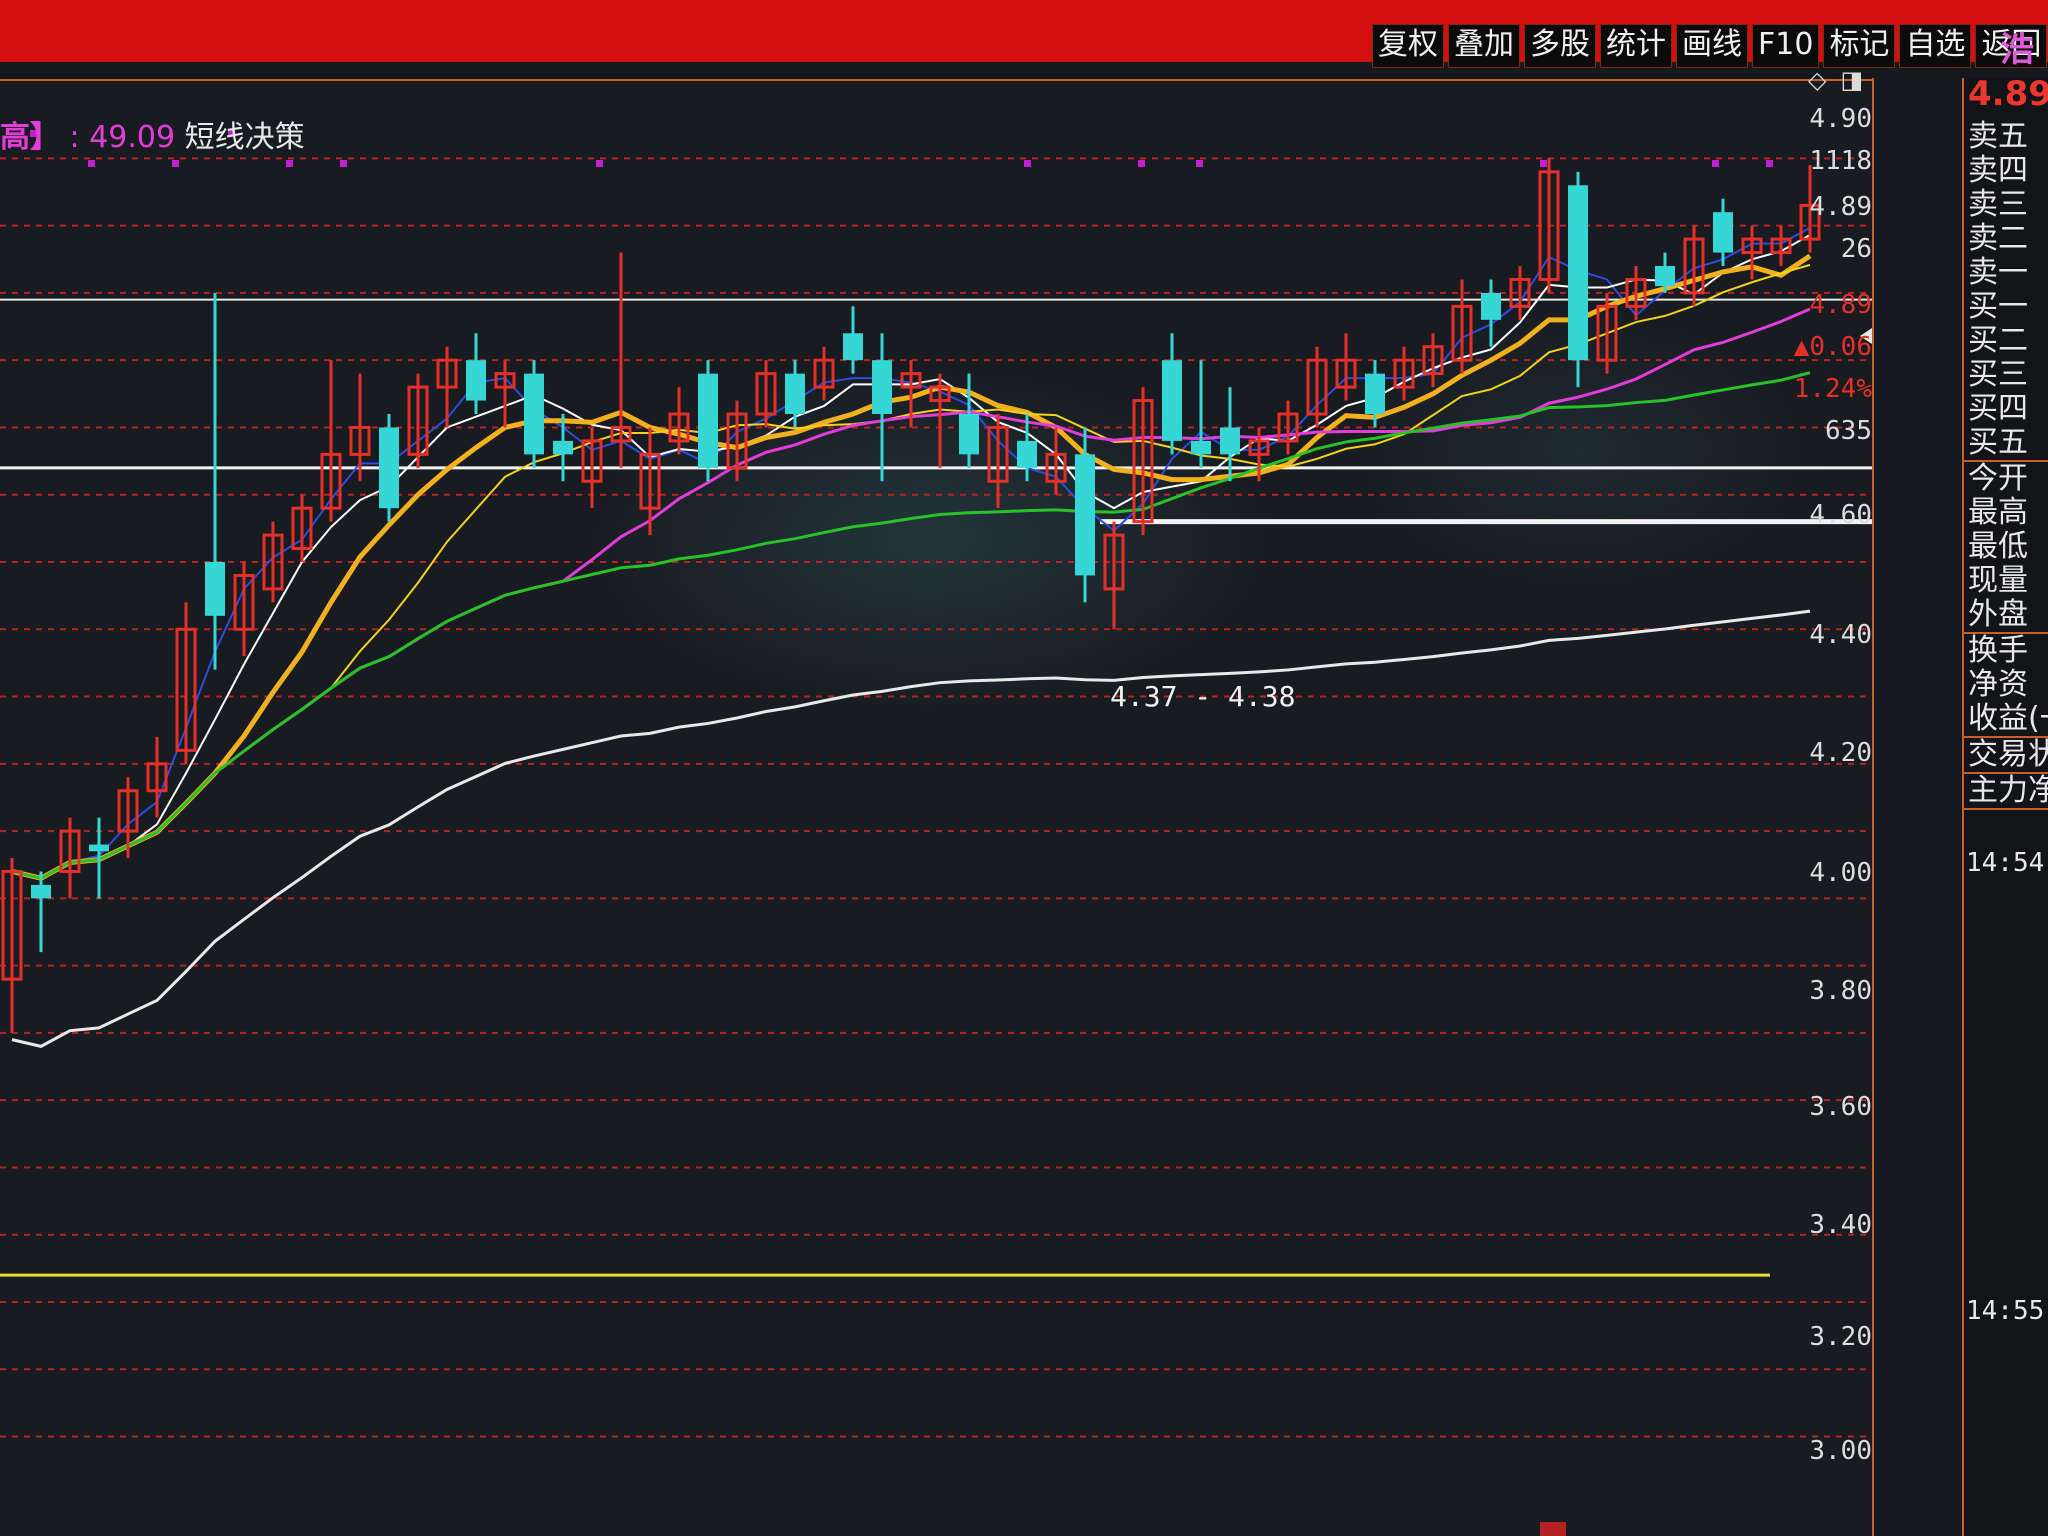  Describe the element at coordinates (2008, 205) in the screenshot. I see `order-book-row: 卖三` at that location.